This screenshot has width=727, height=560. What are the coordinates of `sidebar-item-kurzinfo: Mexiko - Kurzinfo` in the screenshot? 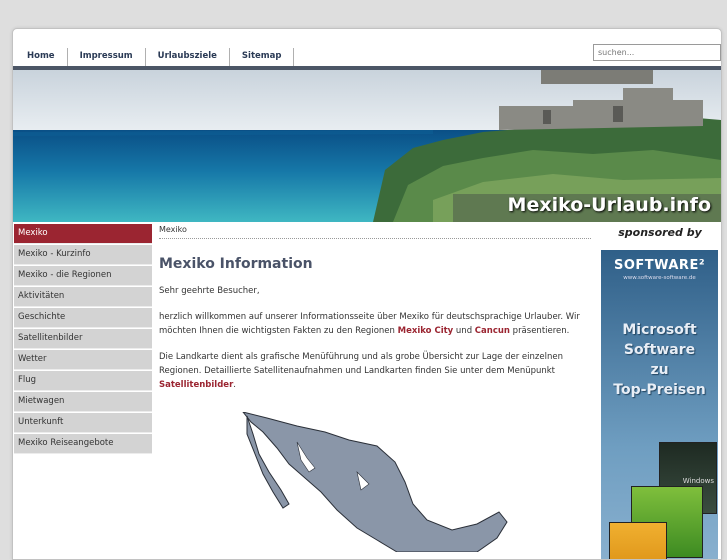 It's located at (83, 255).